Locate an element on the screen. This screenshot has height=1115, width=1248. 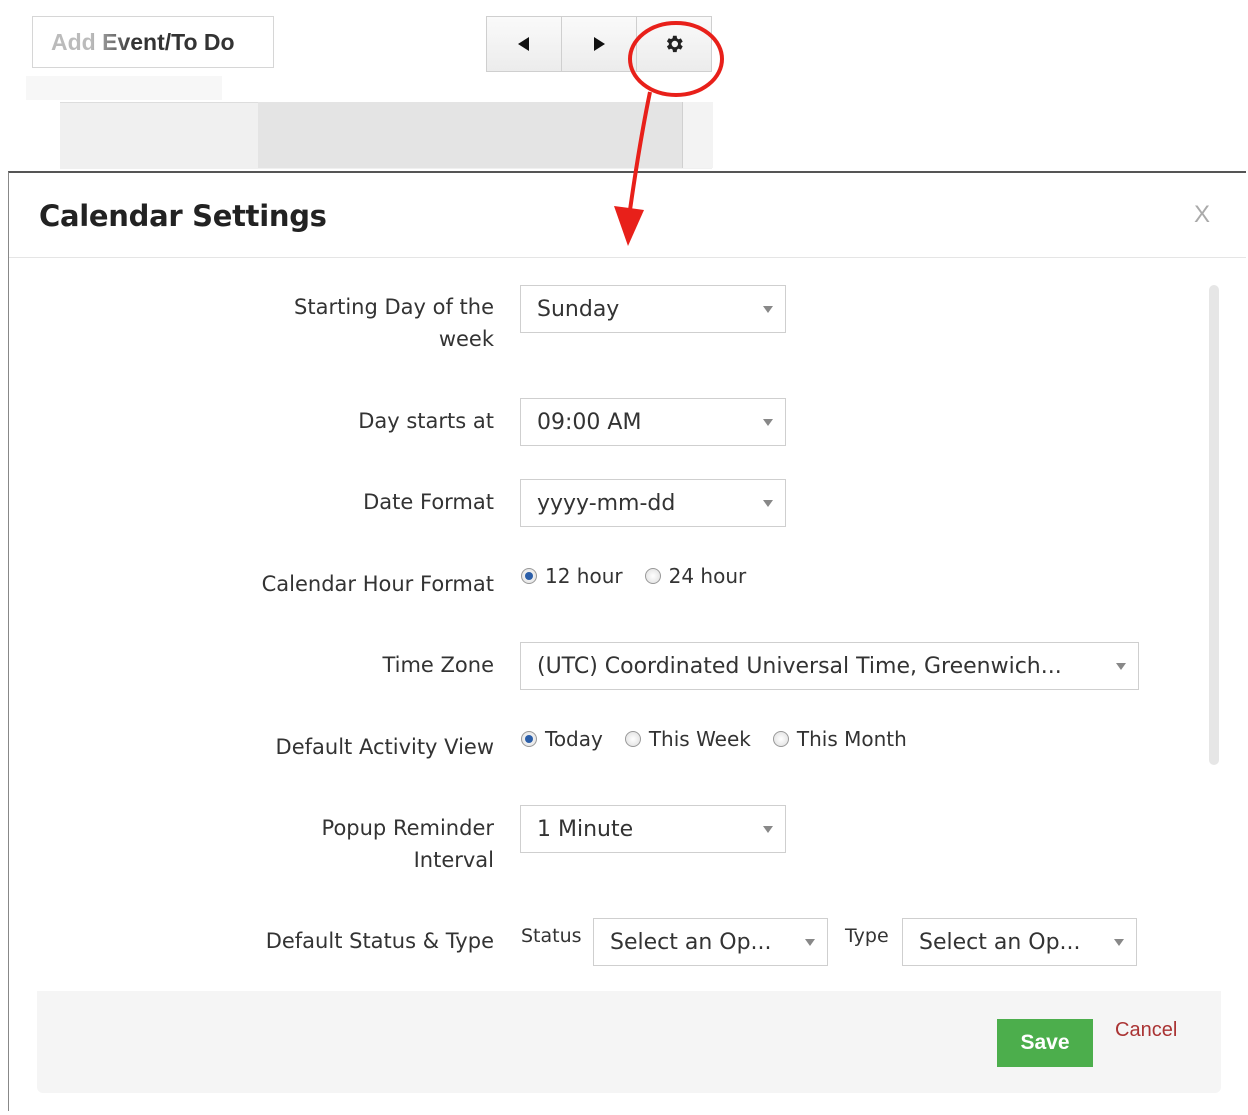
scrollbar is located at coordinates (1214, 525).